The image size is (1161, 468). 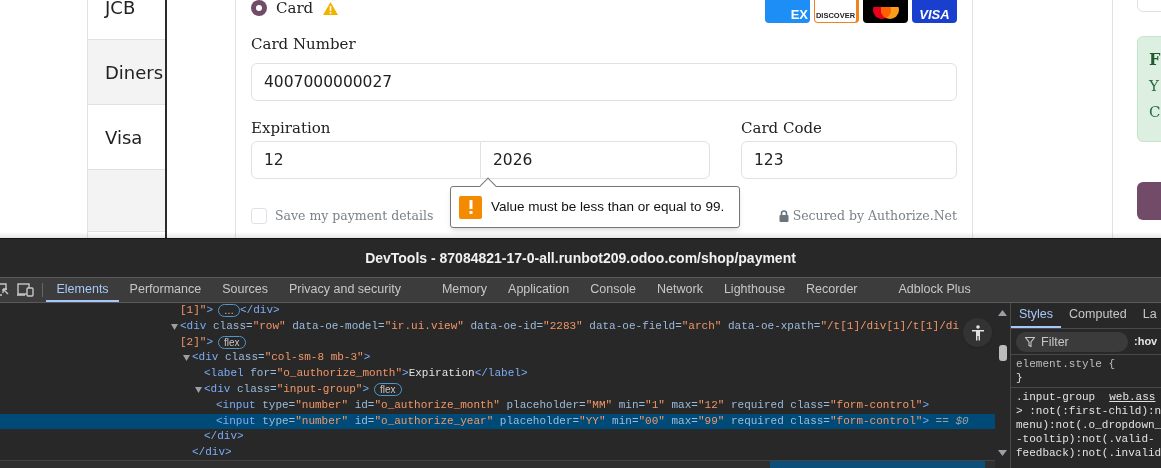 What do you see at coordinates (497, 311) in the screenshot?
I see `dom-tree-row: [1]"> … </div>` at bounding box center [497, 311].